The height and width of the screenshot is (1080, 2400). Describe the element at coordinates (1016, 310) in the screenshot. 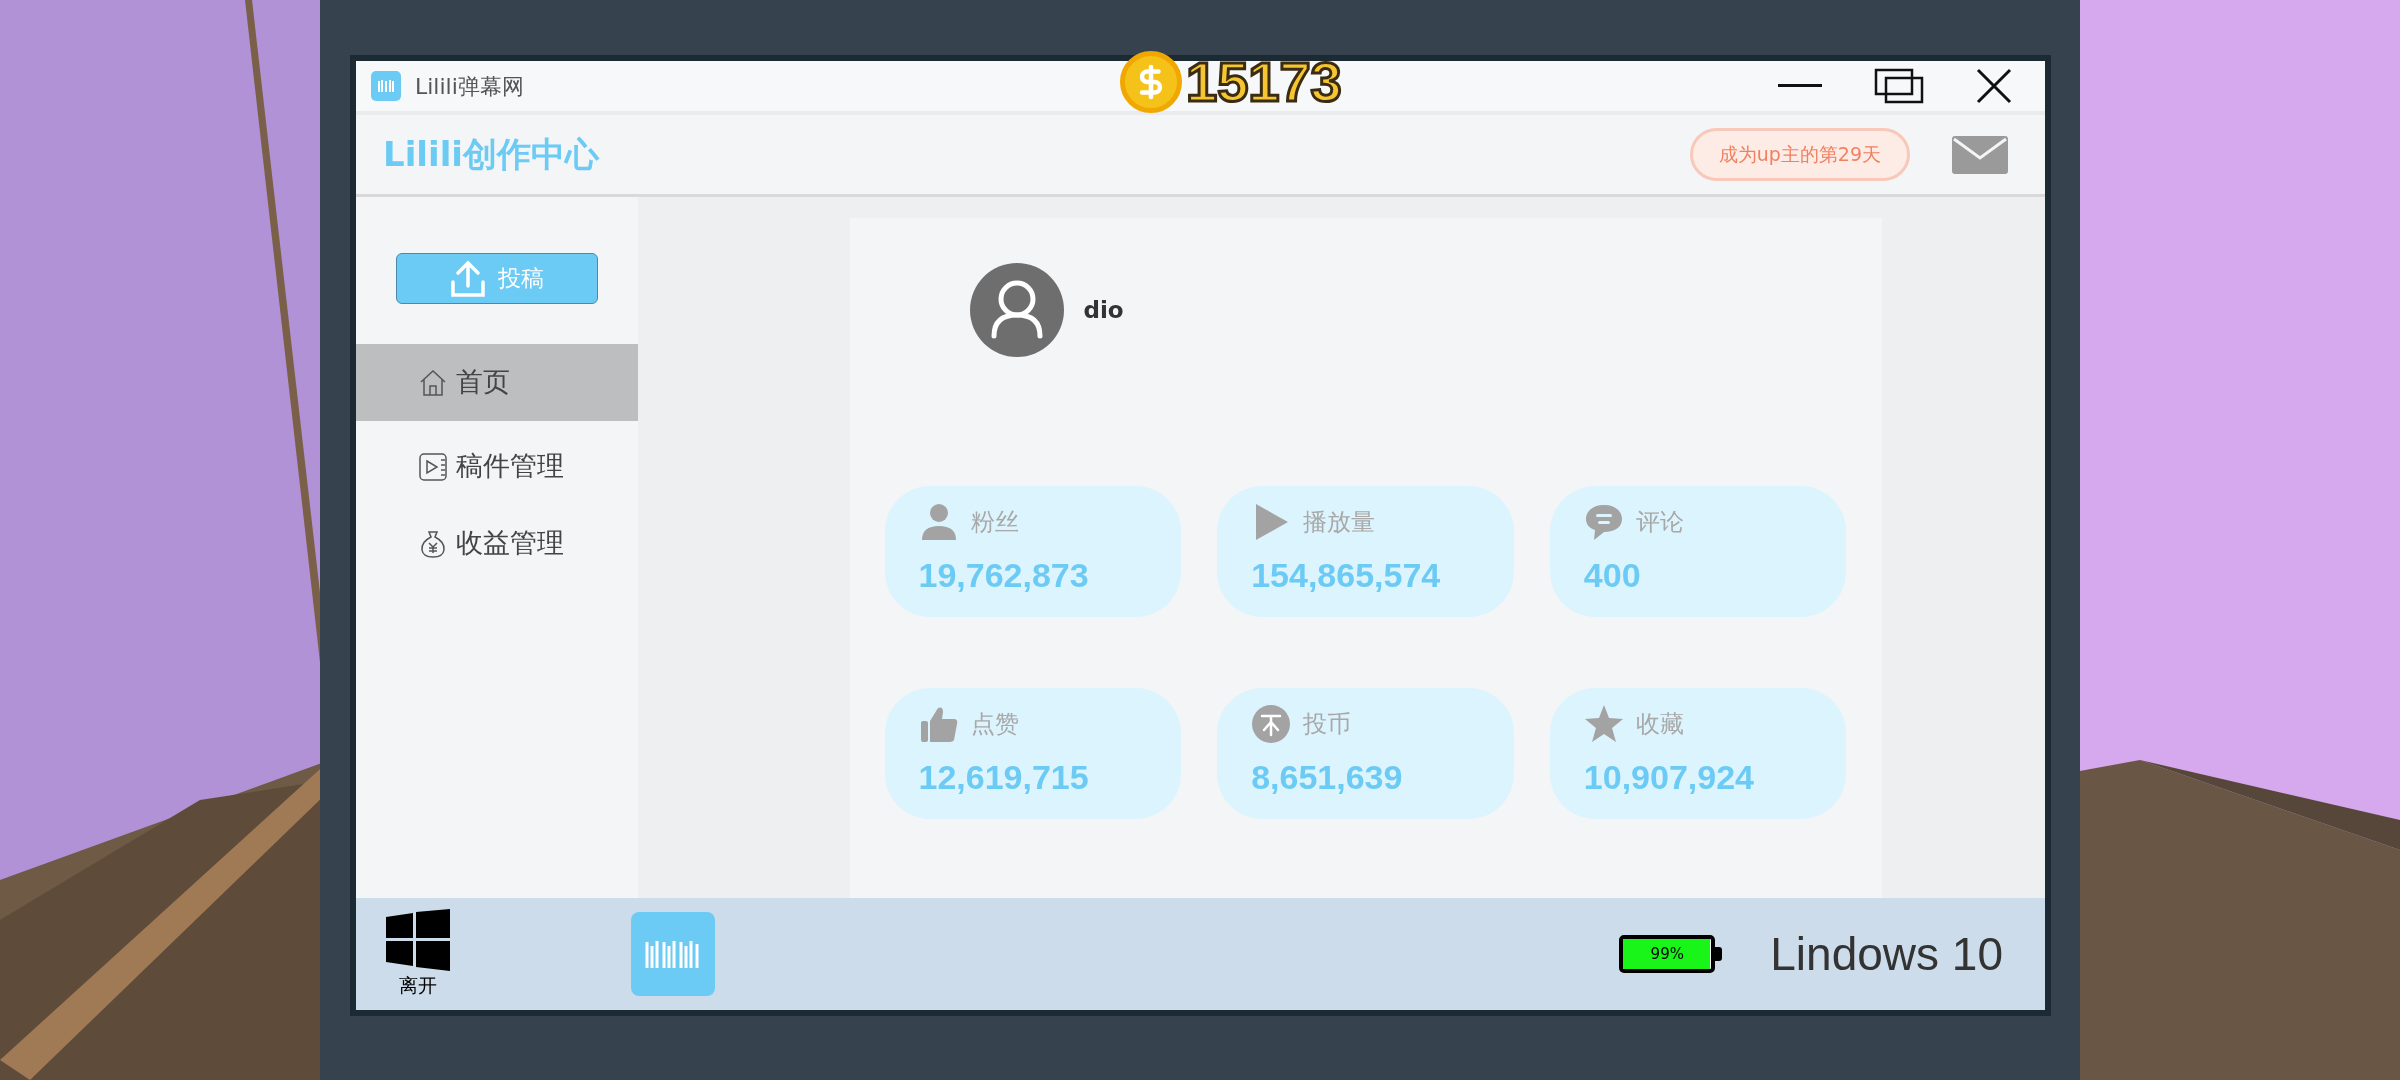

I see `avatar-icon` at that location.